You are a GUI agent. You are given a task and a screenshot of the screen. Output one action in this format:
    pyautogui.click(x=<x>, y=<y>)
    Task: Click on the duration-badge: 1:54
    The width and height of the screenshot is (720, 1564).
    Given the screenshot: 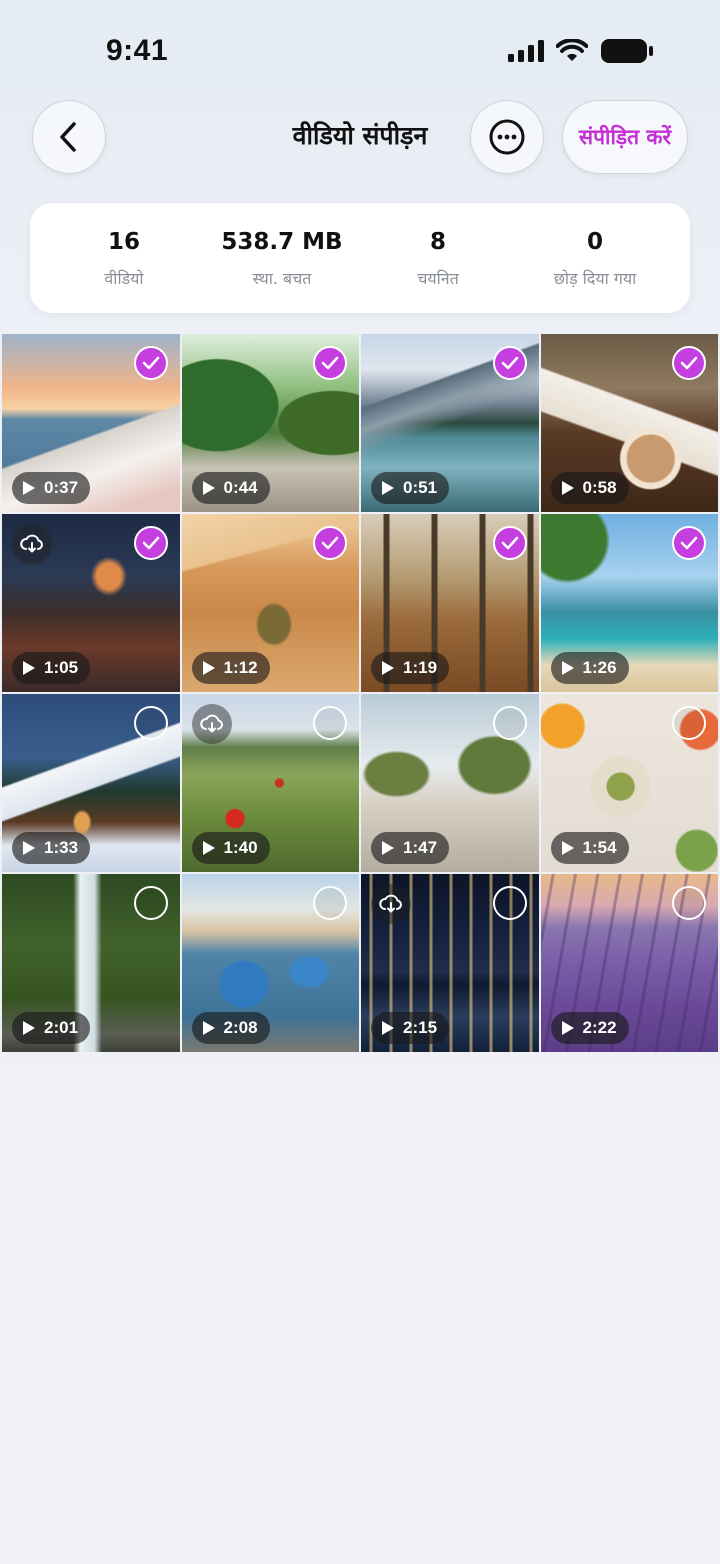 What is the action you would take?
    pyautogui.click(x=589, y=848)
    